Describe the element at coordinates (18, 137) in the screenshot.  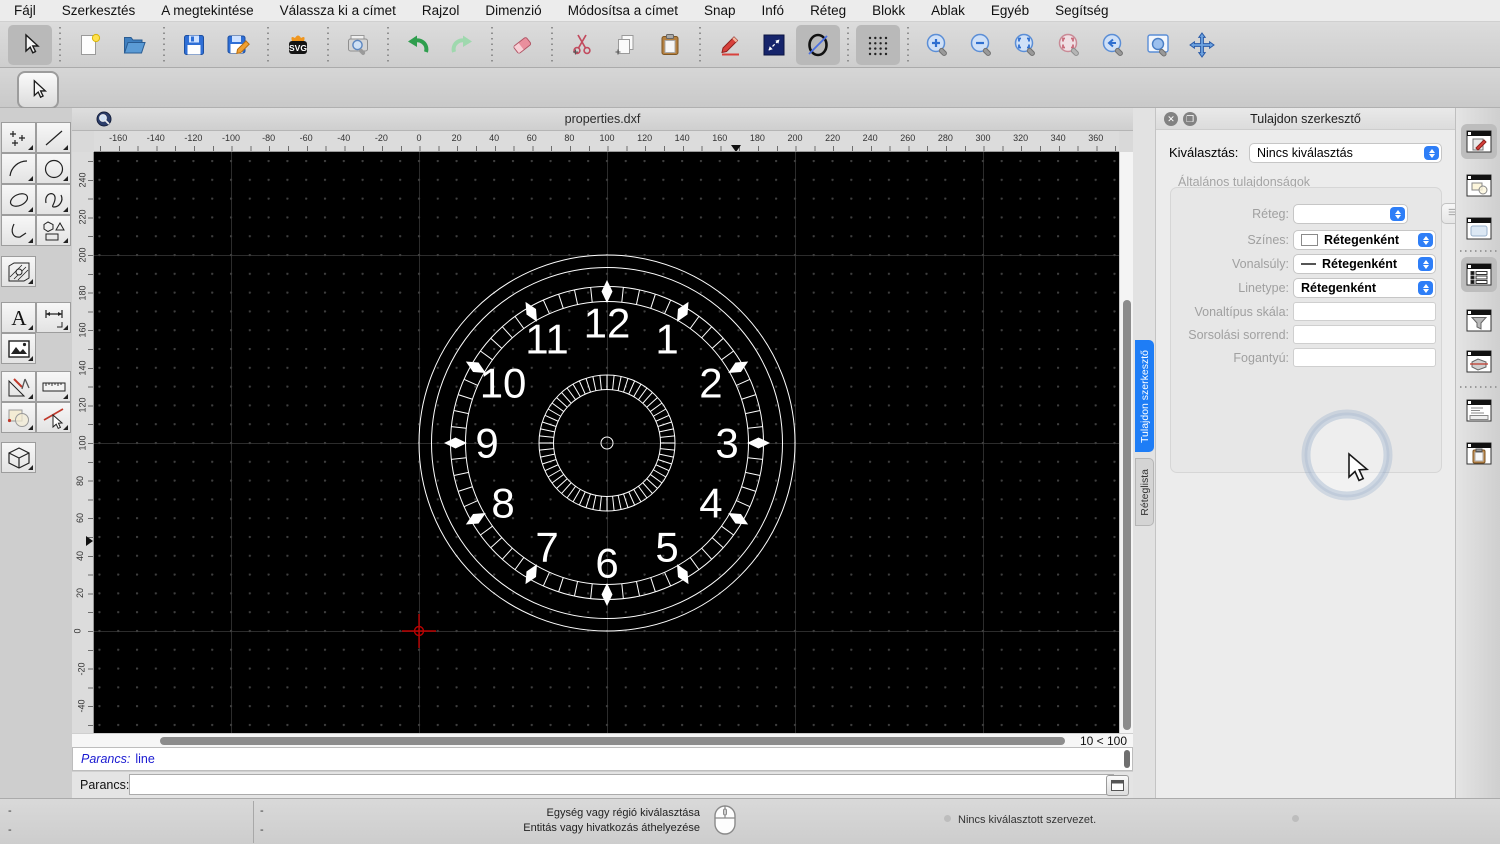
I see `points-tool-button` at that location.